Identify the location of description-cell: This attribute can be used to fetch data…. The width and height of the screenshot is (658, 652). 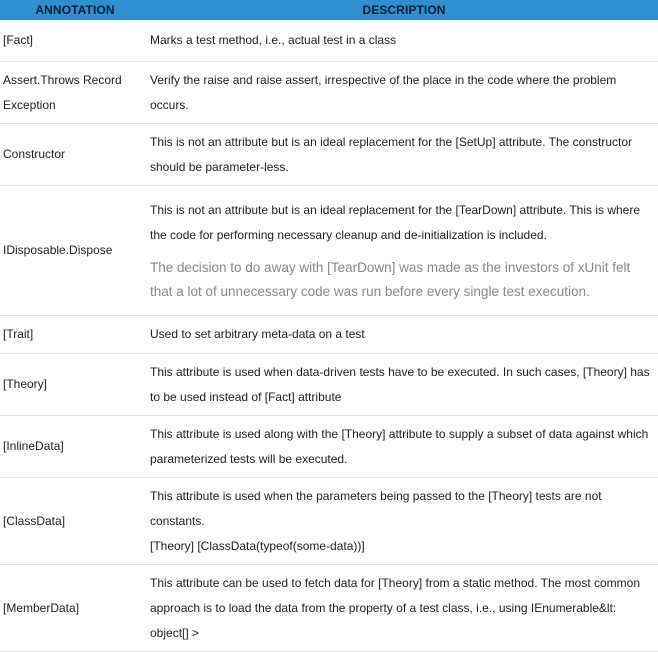
(404, 608).